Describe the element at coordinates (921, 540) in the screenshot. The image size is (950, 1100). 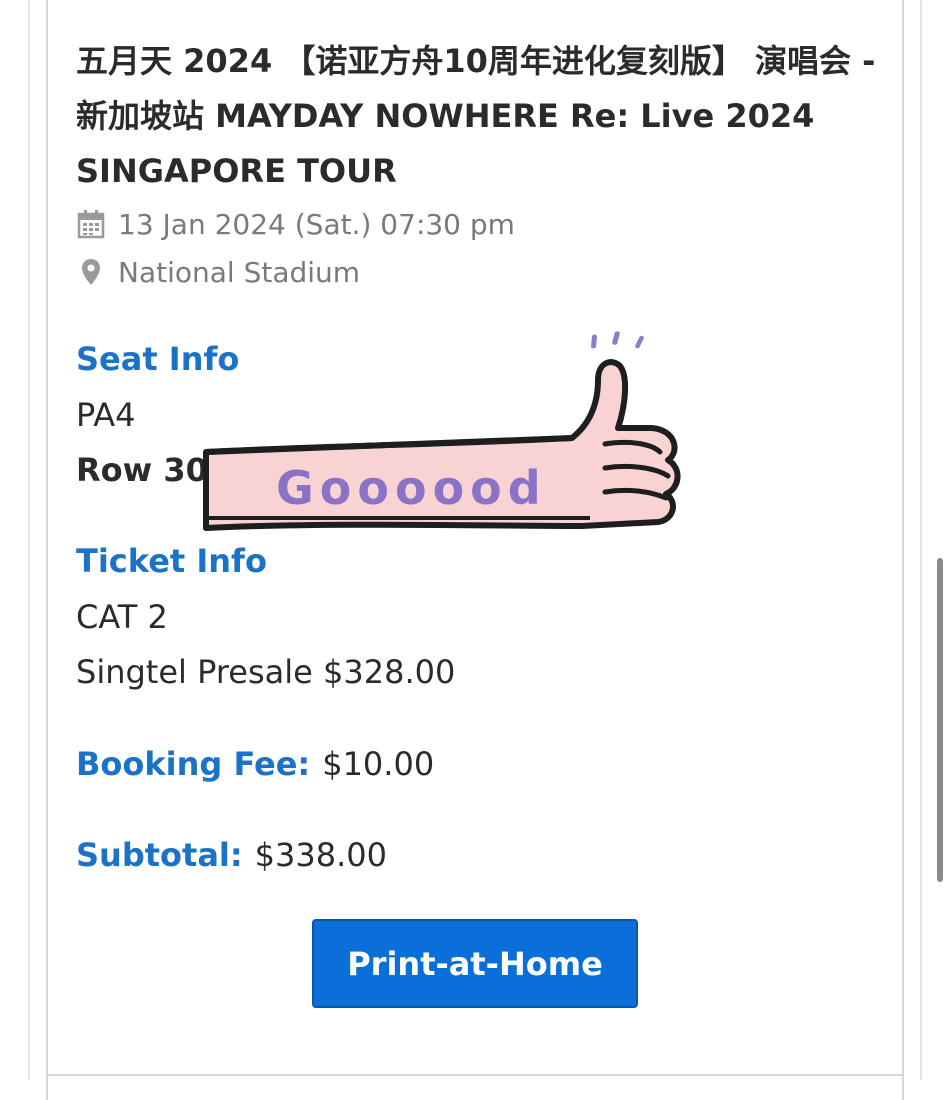
I see `right-page-edge` at that location.